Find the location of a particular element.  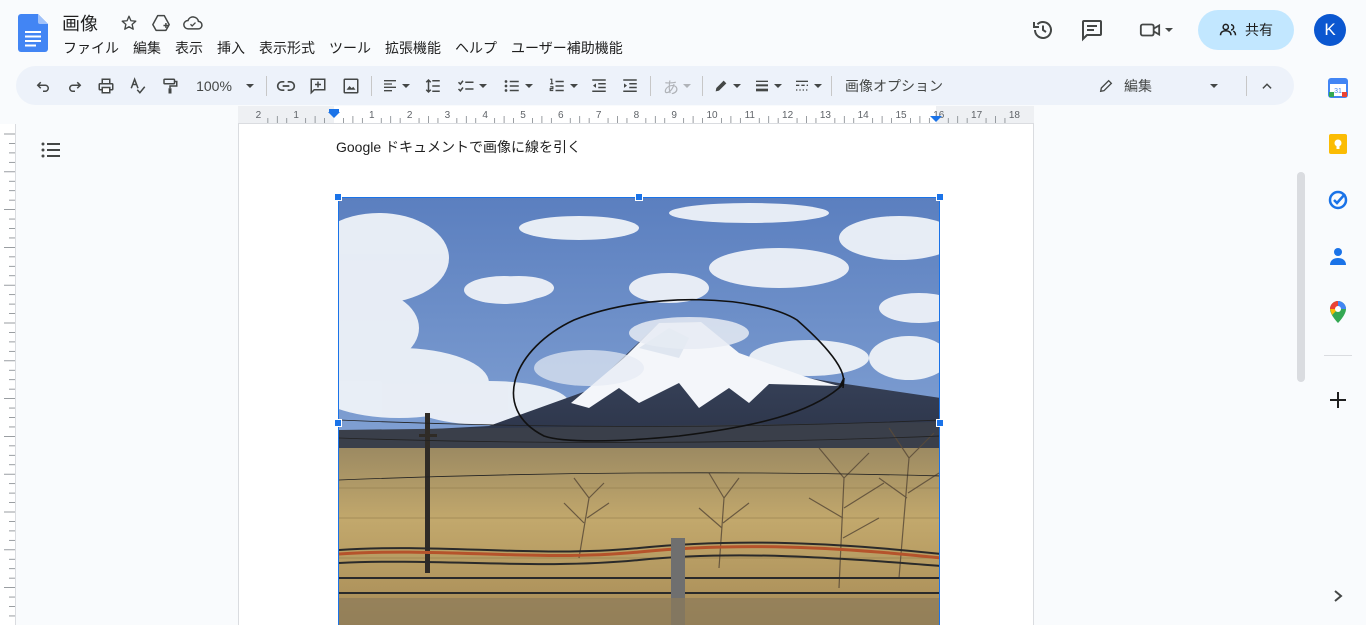

zoom-select: 100% is located at coordinates (225, 86).